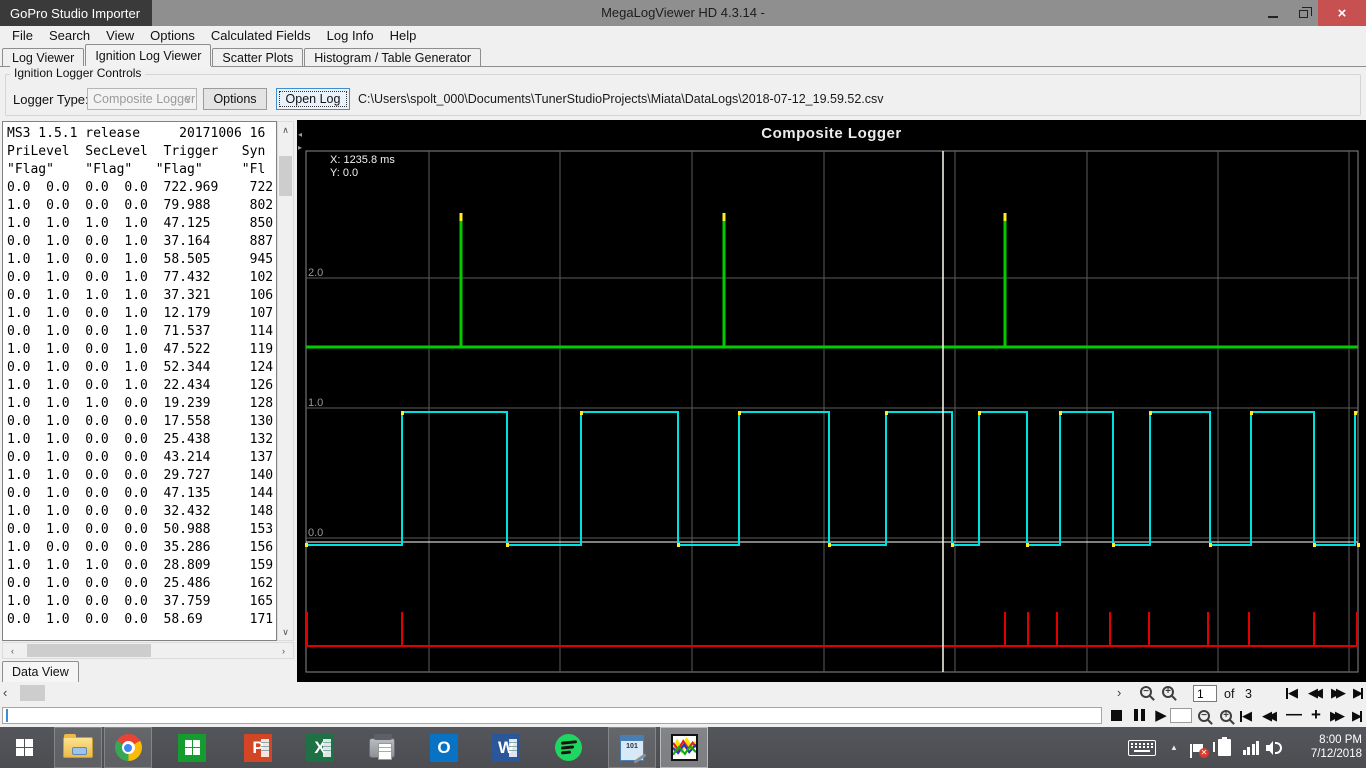  What do you see at coordinates (51, 99) in the screenshot?
I see `logger-type-label: Logger Type:` at bounding box center [51, 99].